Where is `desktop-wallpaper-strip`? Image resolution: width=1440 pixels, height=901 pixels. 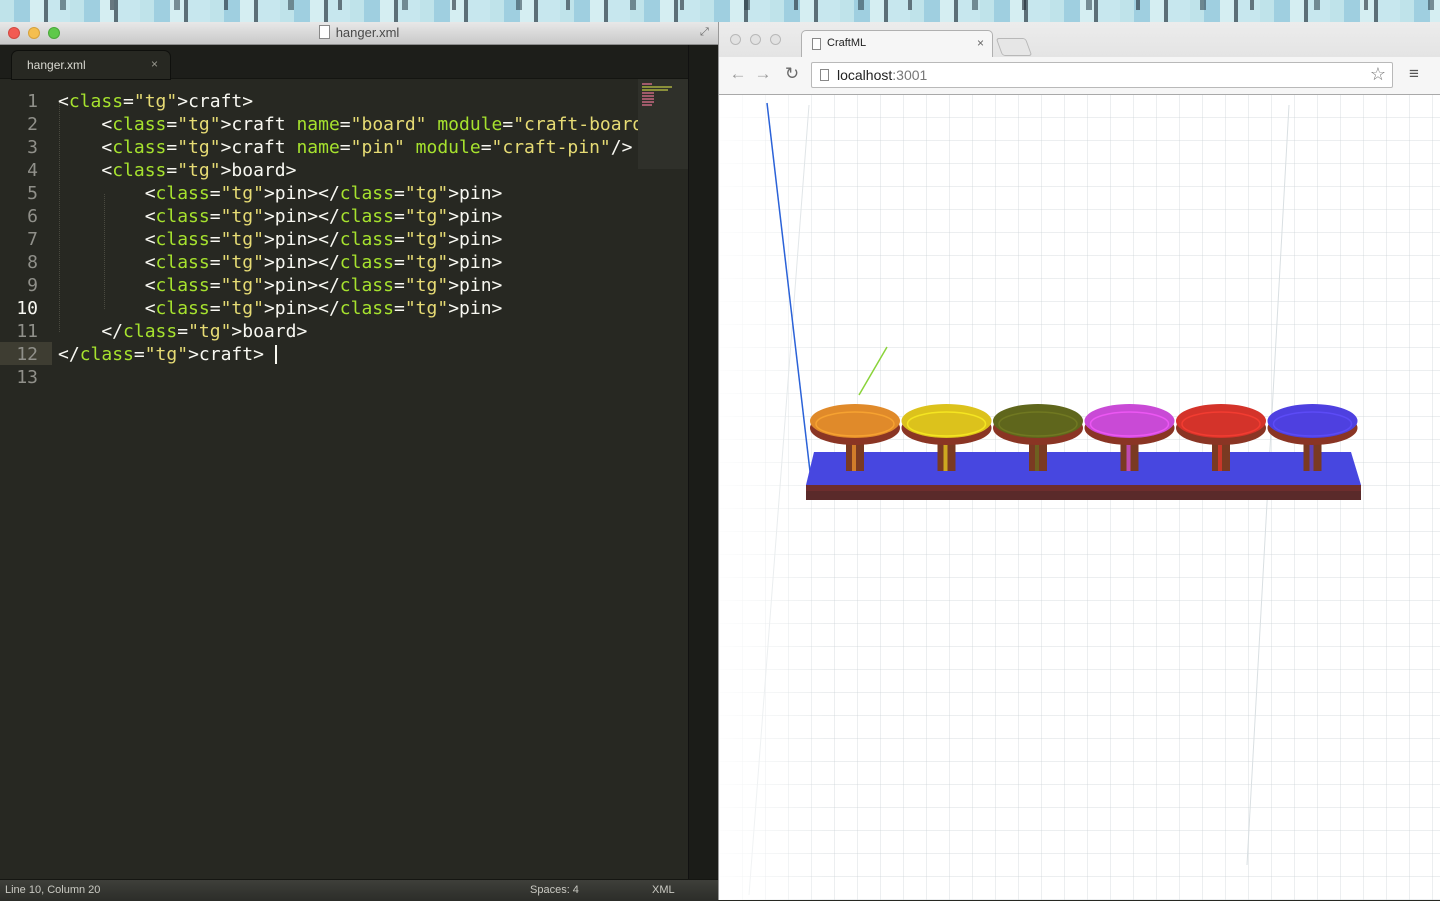
desktop-wallpaper-strip is located at coordinates (720, 11).